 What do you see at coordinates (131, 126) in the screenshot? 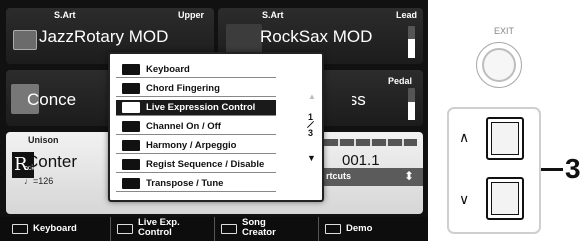
I see `channel-icon` at bounding box center [131, 126].